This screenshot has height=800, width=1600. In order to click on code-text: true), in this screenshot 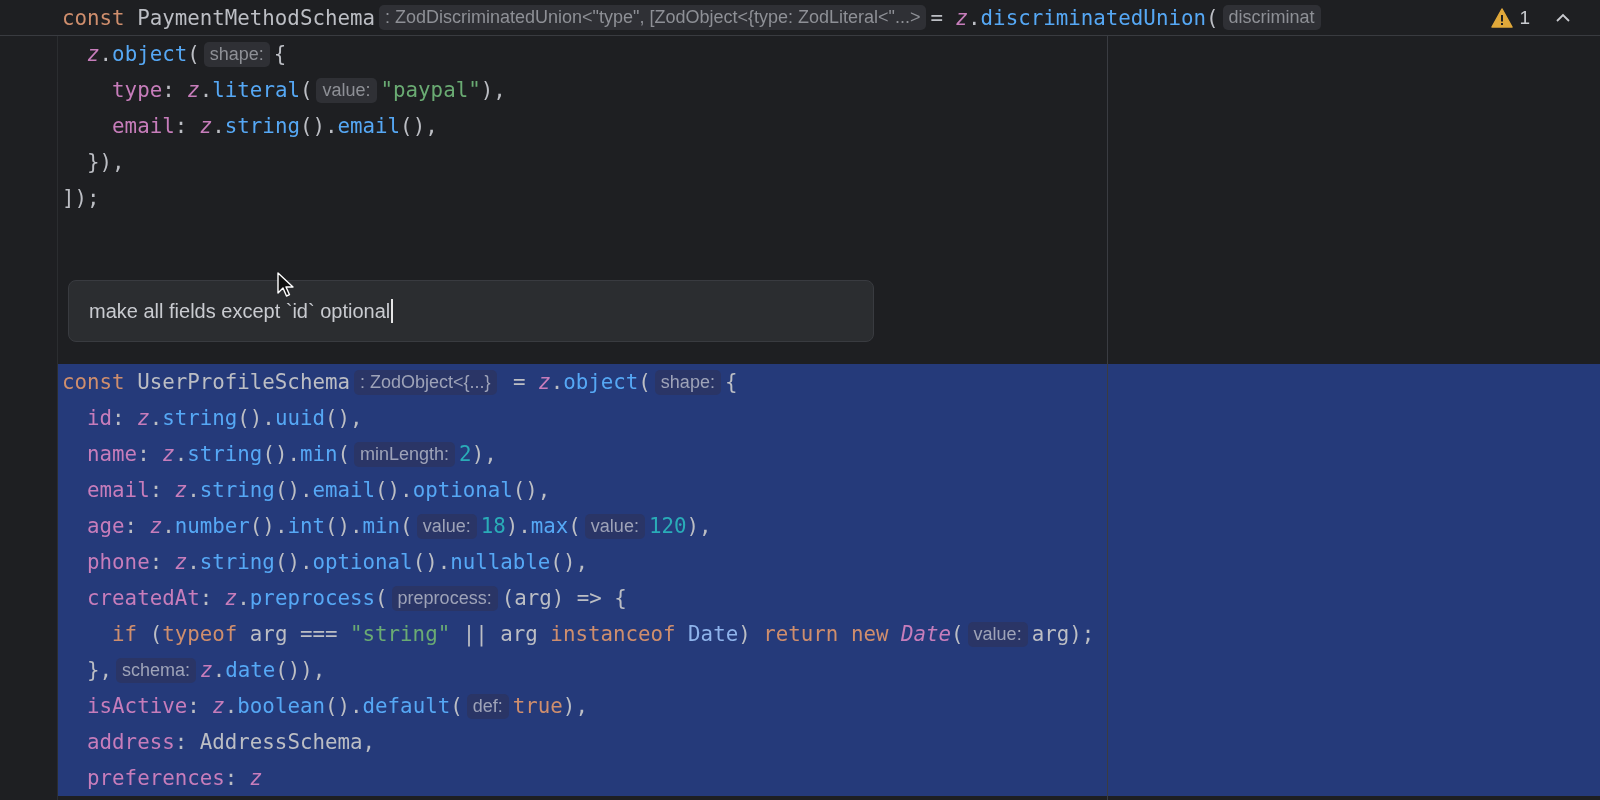, I will do `click(550, 706)`.